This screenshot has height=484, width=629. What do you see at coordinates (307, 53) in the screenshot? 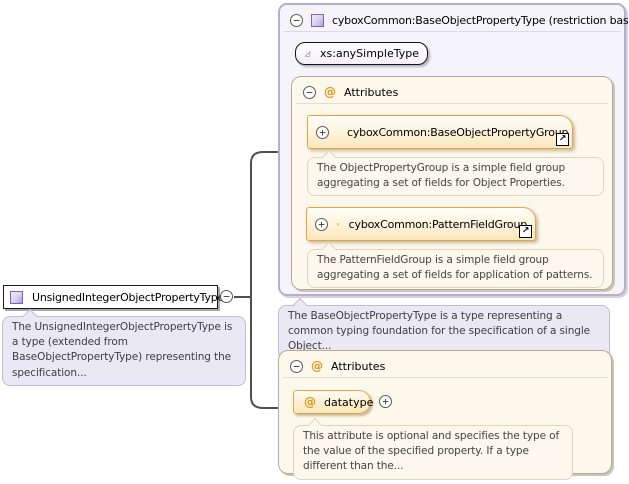
I see `simple-type-triangle-icon` at bounding box center [307, 53].